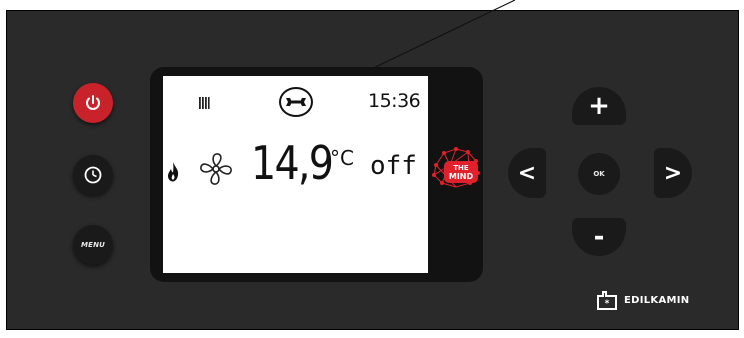  I want to click on service-indicator, so click(296, 102).